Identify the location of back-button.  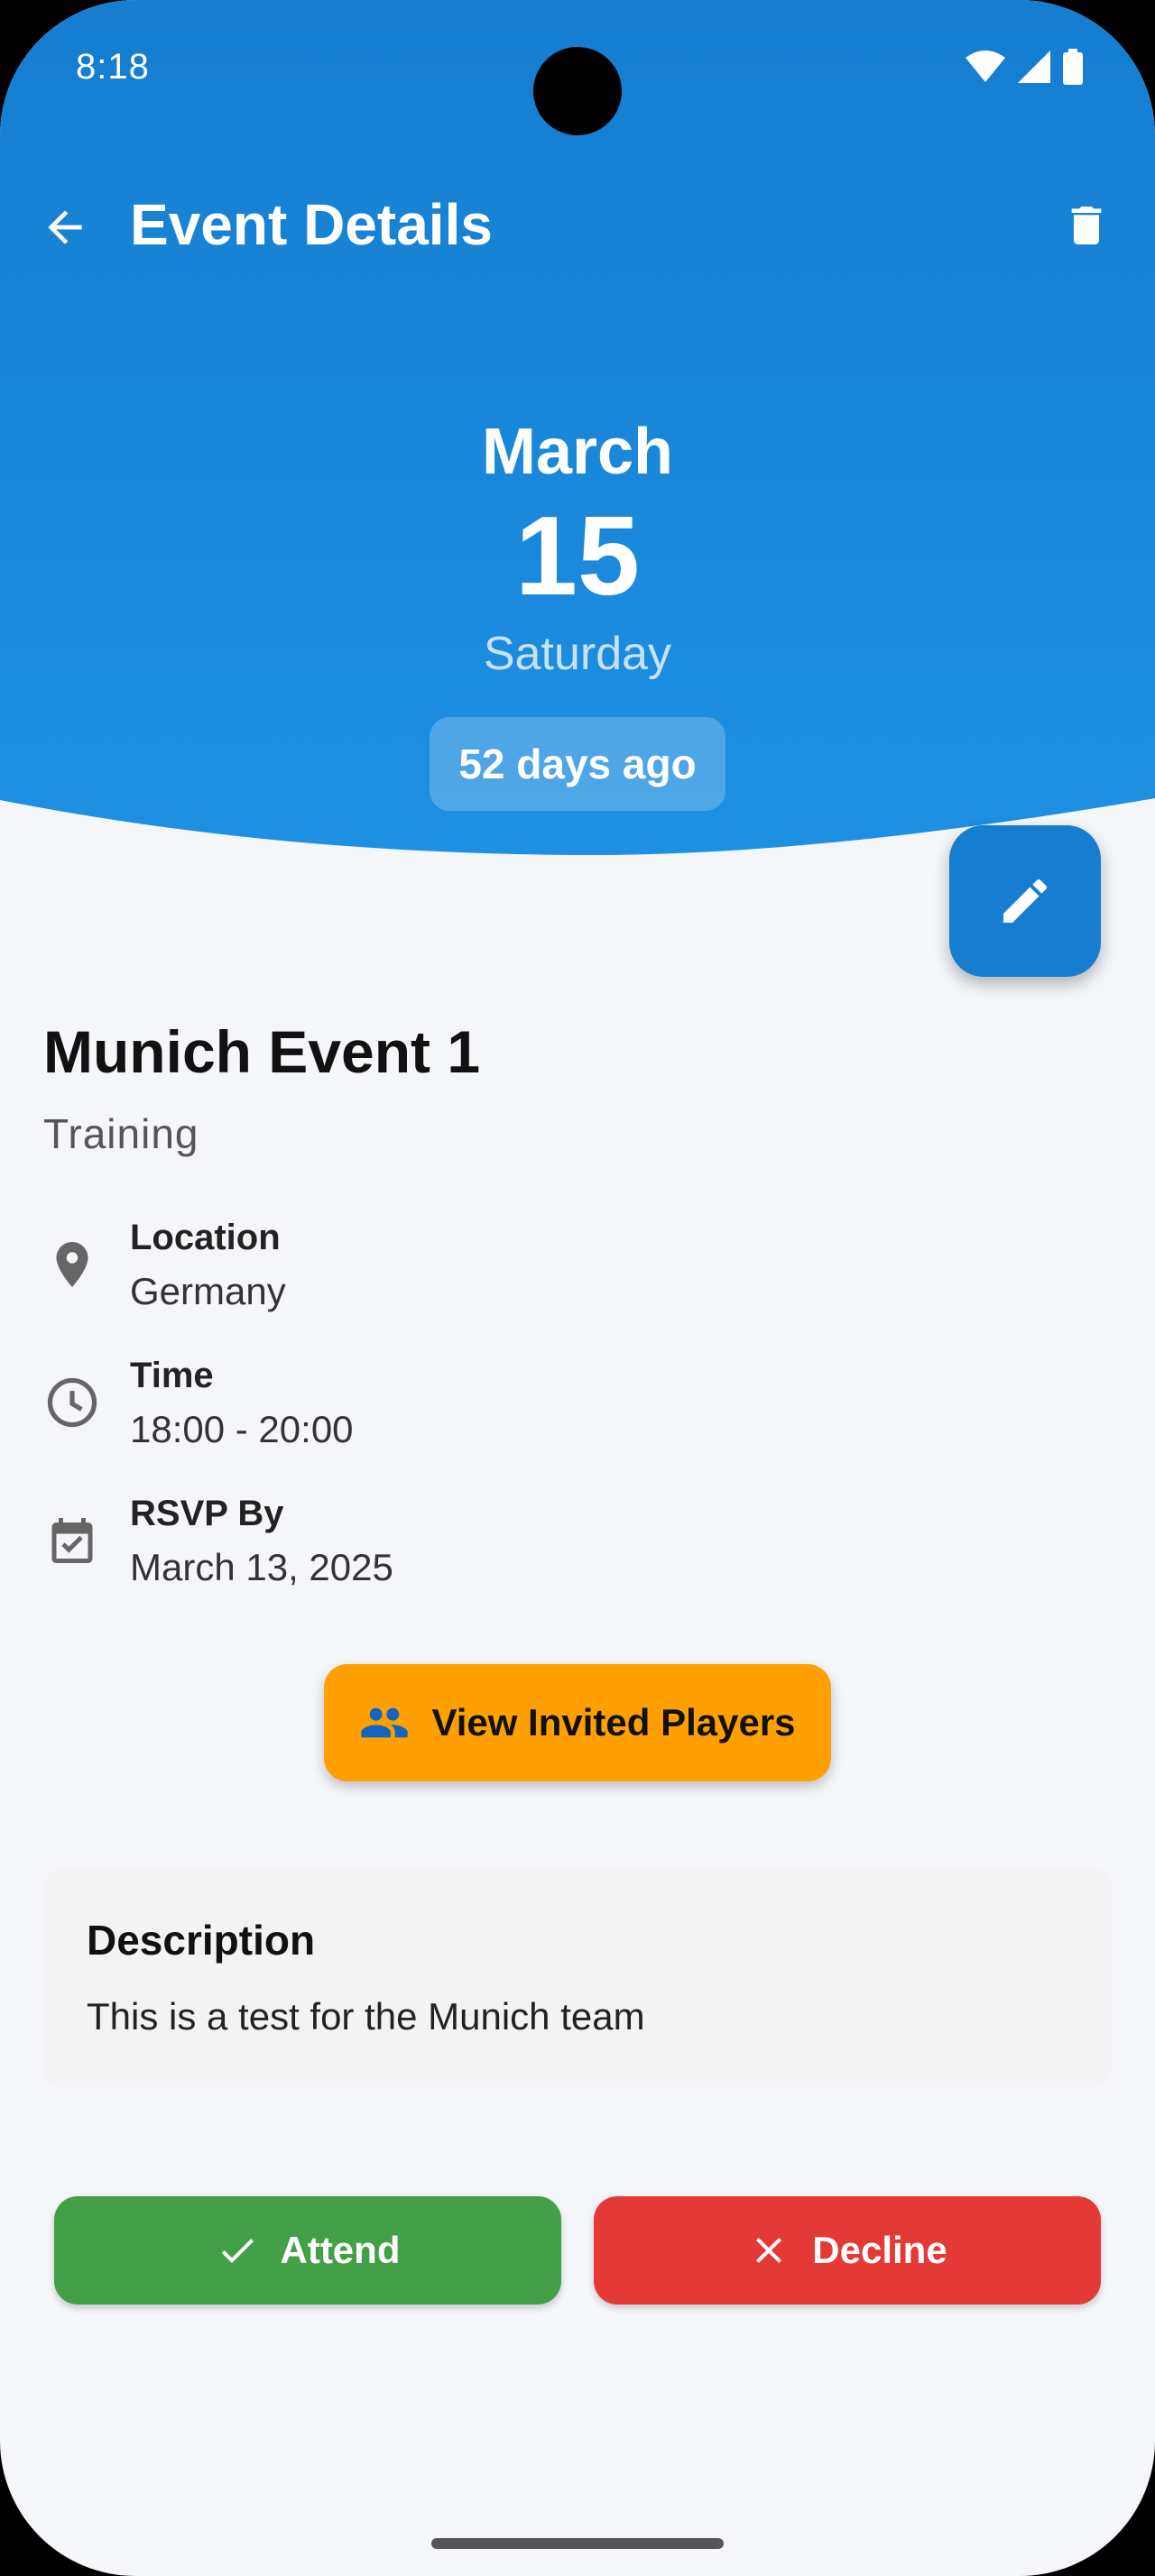
(64, 227).